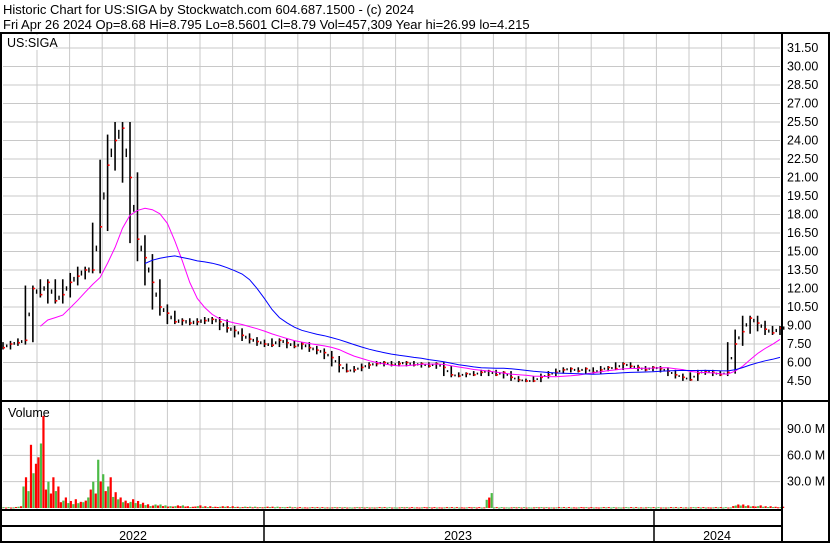 Image resolution: width=830 pixels, height=543 pixels. I want to click on price-tick-label: 27.00, so click(802, 104).